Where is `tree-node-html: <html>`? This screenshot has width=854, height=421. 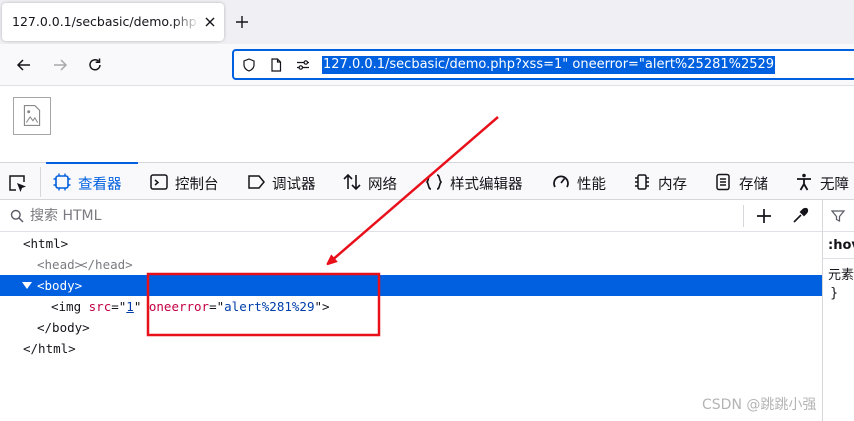 tree-node-html: <html> is located at coordinates (411, 243).